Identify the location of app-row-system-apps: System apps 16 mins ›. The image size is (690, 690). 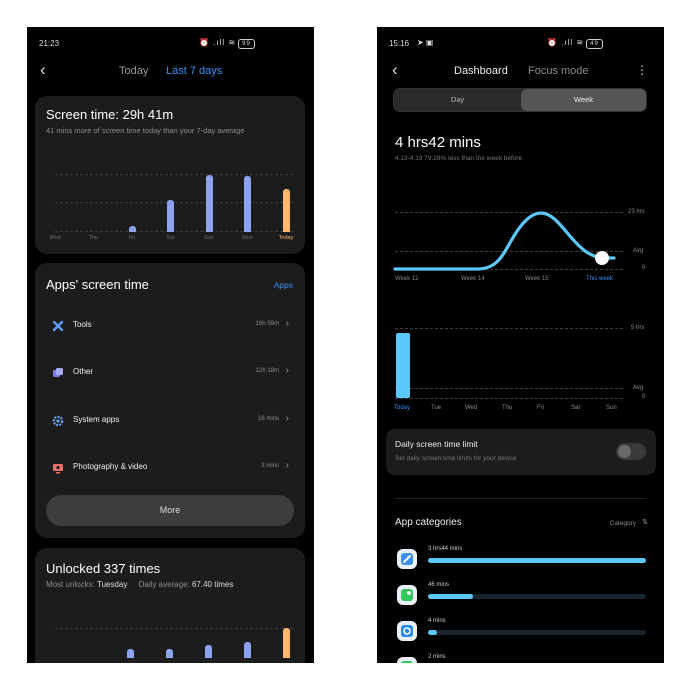
(170, 421).